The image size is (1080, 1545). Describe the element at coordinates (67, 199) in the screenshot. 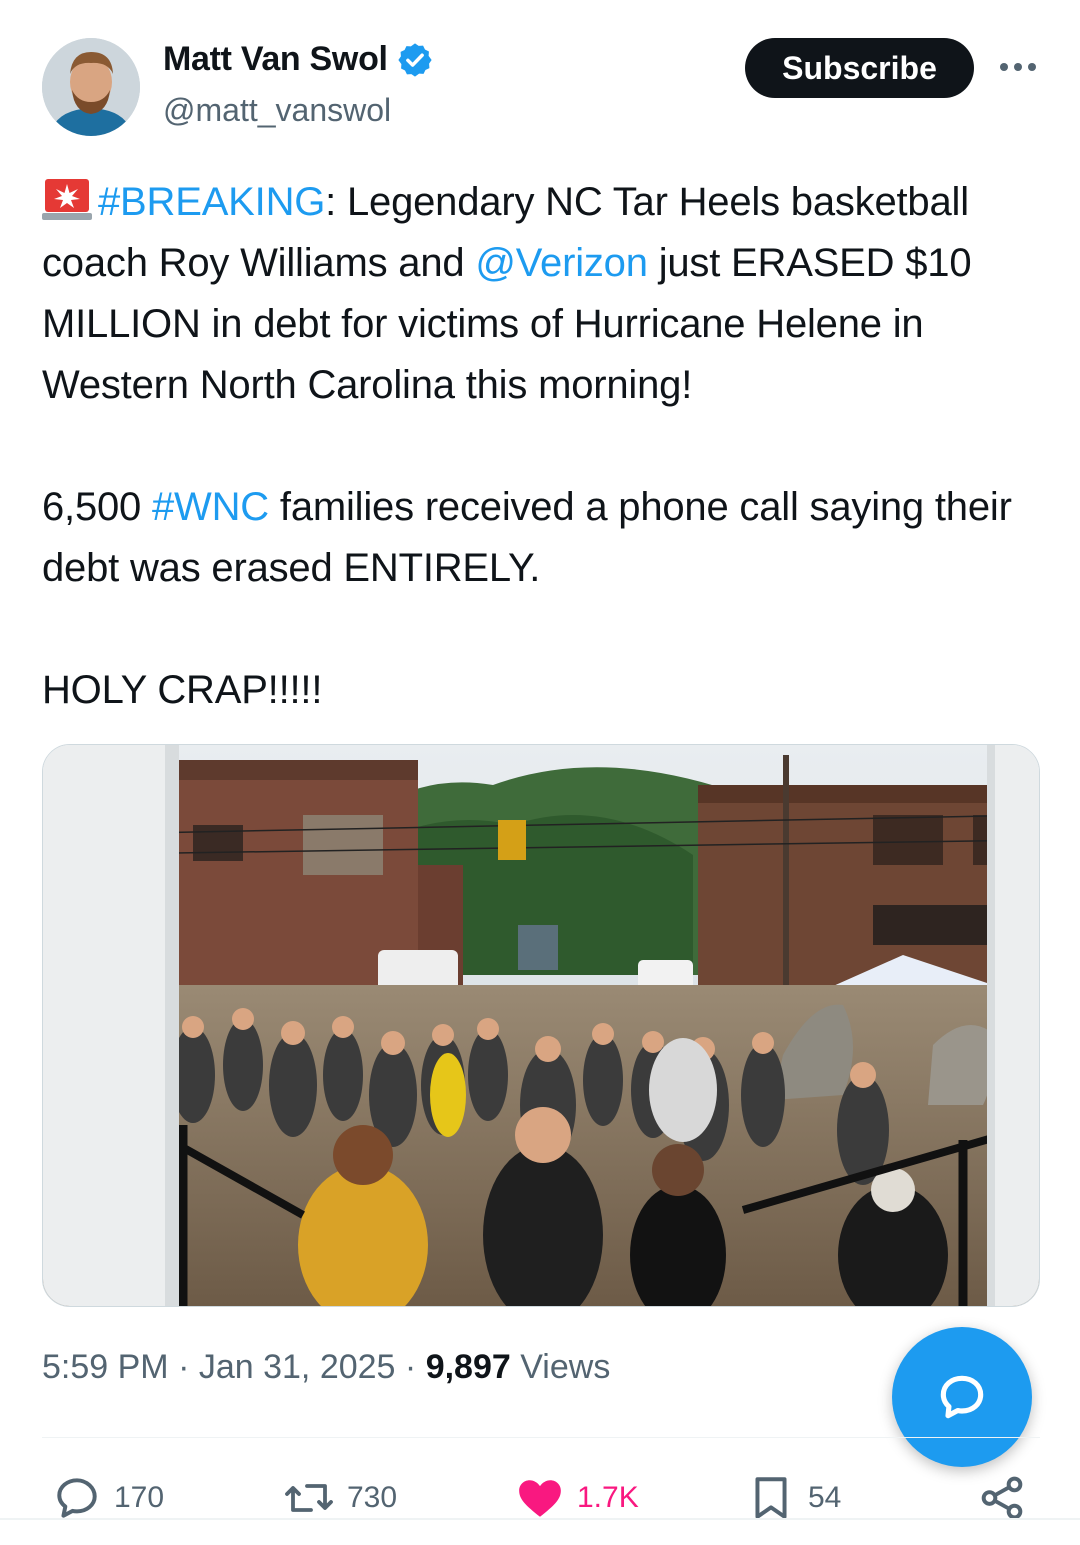

I see `siren-emoji-icon` at that location.